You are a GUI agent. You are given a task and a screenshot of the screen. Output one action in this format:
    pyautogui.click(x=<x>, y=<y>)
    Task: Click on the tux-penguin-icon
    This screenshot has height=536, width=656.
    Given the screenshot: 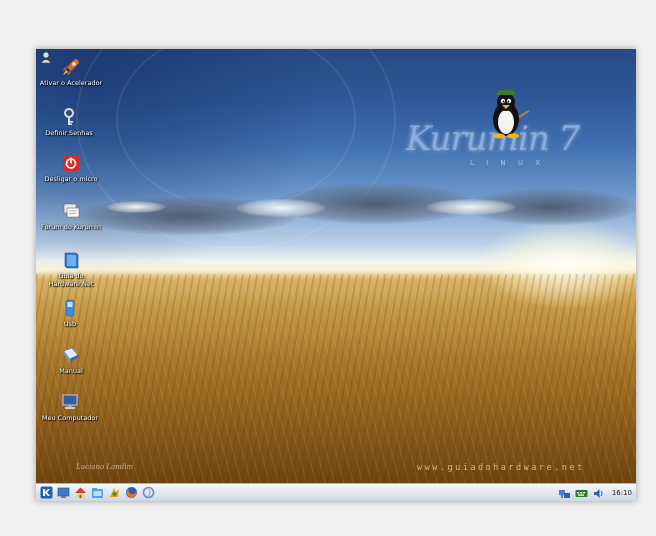 What is the action you would take?
    pyautogui.click(x=511, y=114)
    